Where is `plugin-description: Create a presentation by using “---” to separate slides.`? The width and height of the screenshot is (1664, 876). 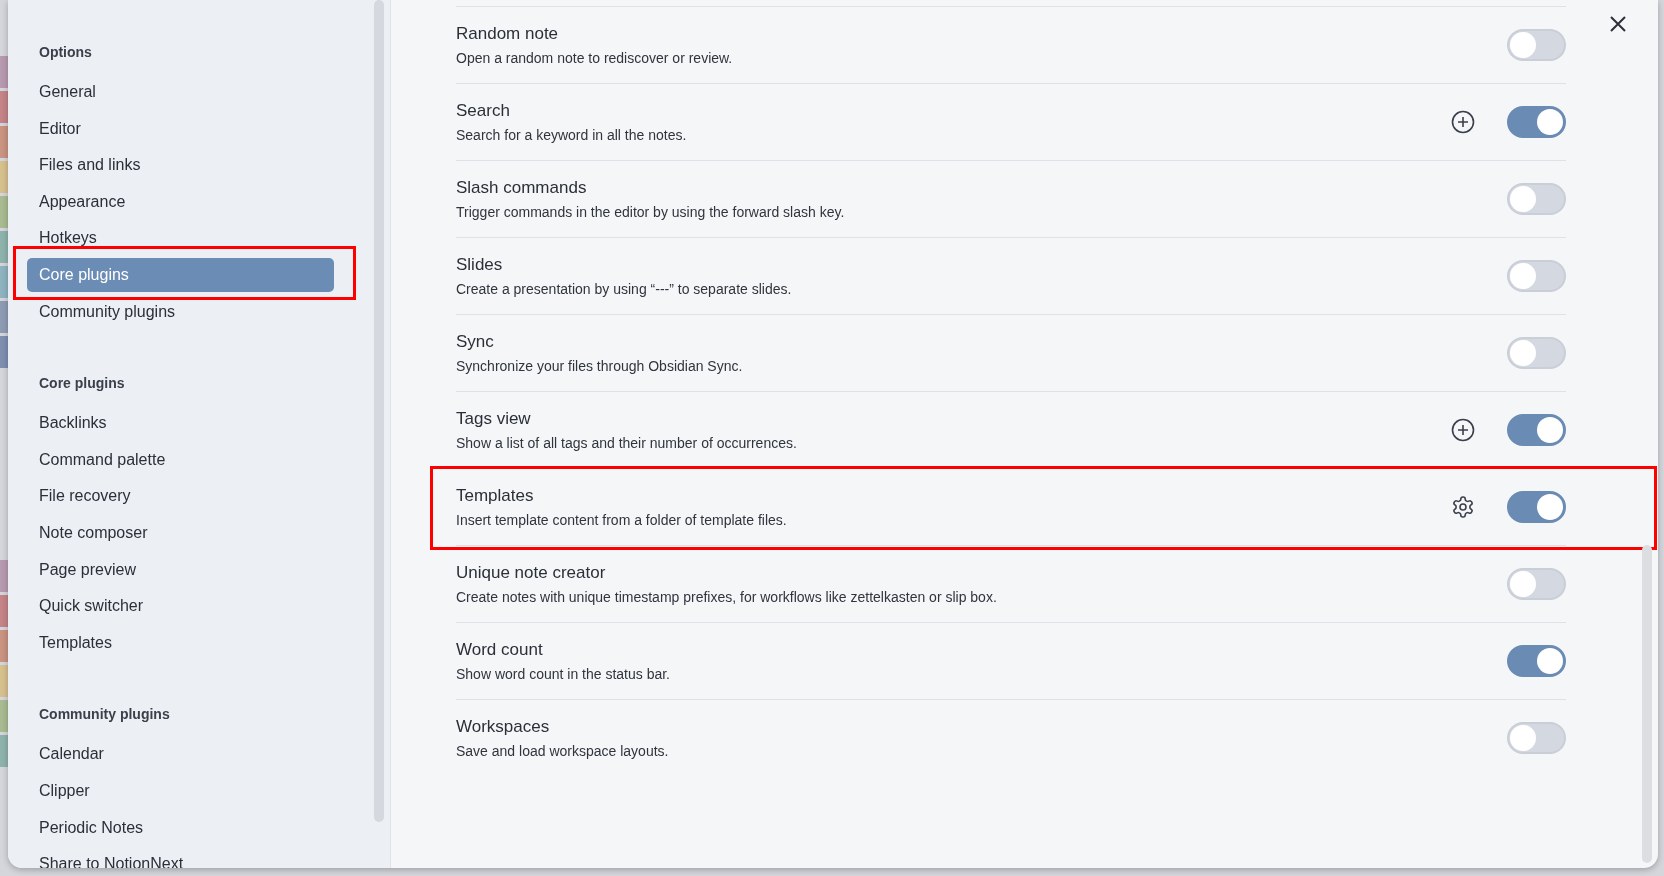 plugin-description: Create a presentation by using “---” to separate slides. is located at coordinates (624, 289).